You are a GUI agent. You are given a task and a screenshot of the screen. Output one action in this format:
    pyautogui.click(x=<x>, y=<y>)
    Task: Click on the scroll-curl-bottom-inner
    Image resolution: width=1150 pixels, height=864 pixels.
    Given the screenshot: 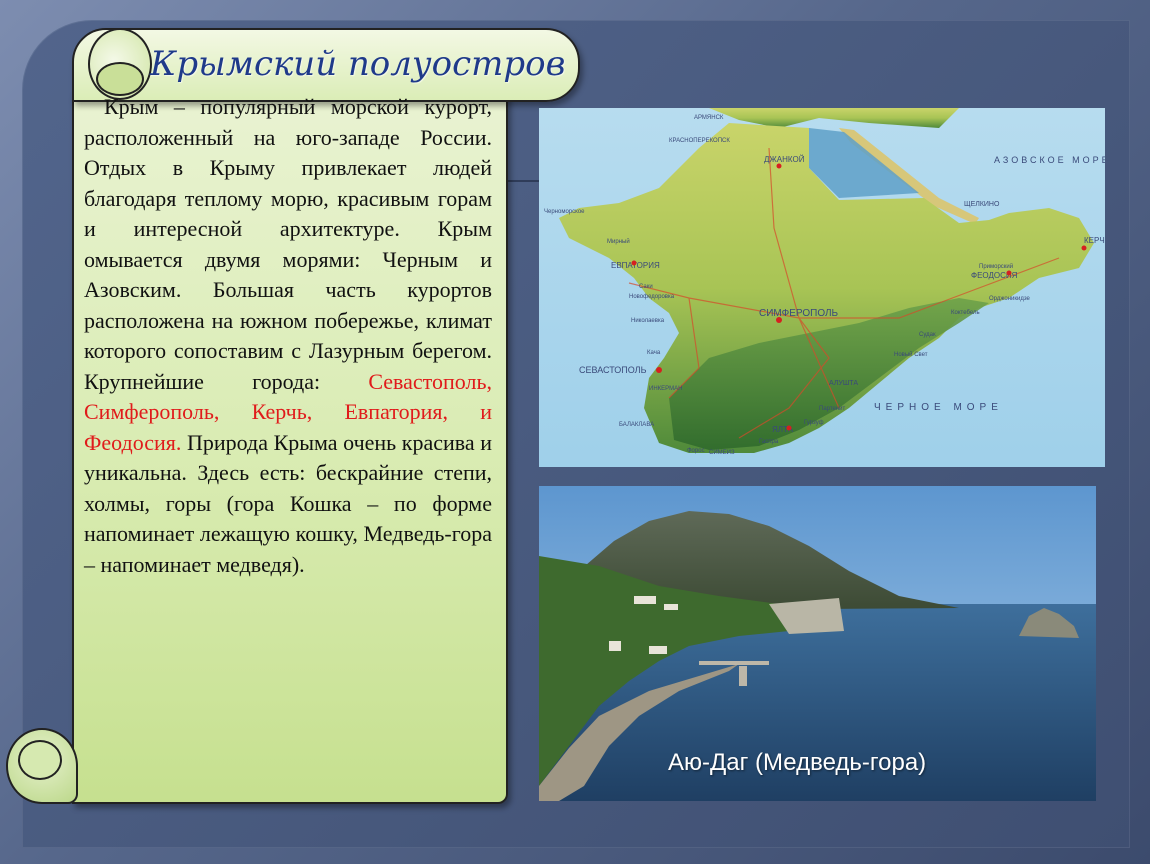 What is the action you would take?
    pyautogui.click(x=40, y=760)
    